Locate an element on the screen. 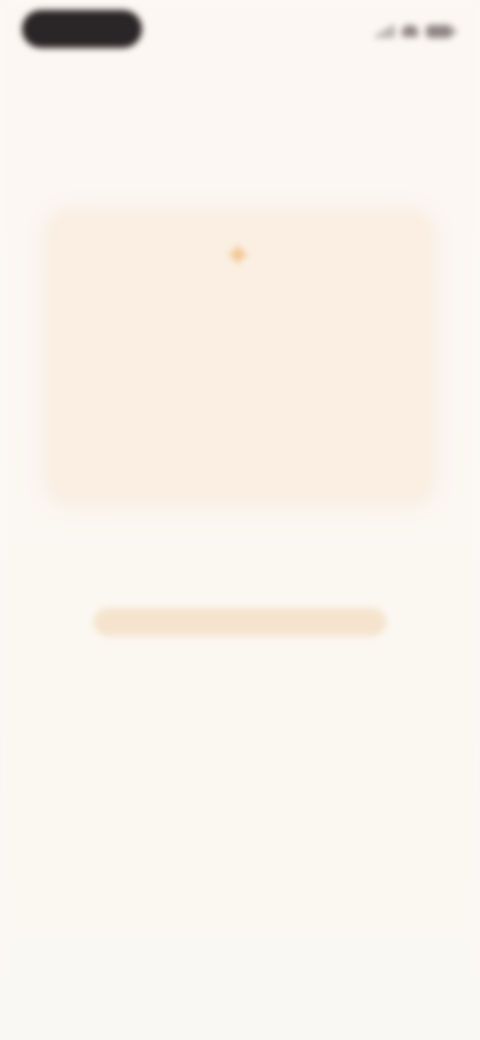  status-time is located at coordinates (82, 29).